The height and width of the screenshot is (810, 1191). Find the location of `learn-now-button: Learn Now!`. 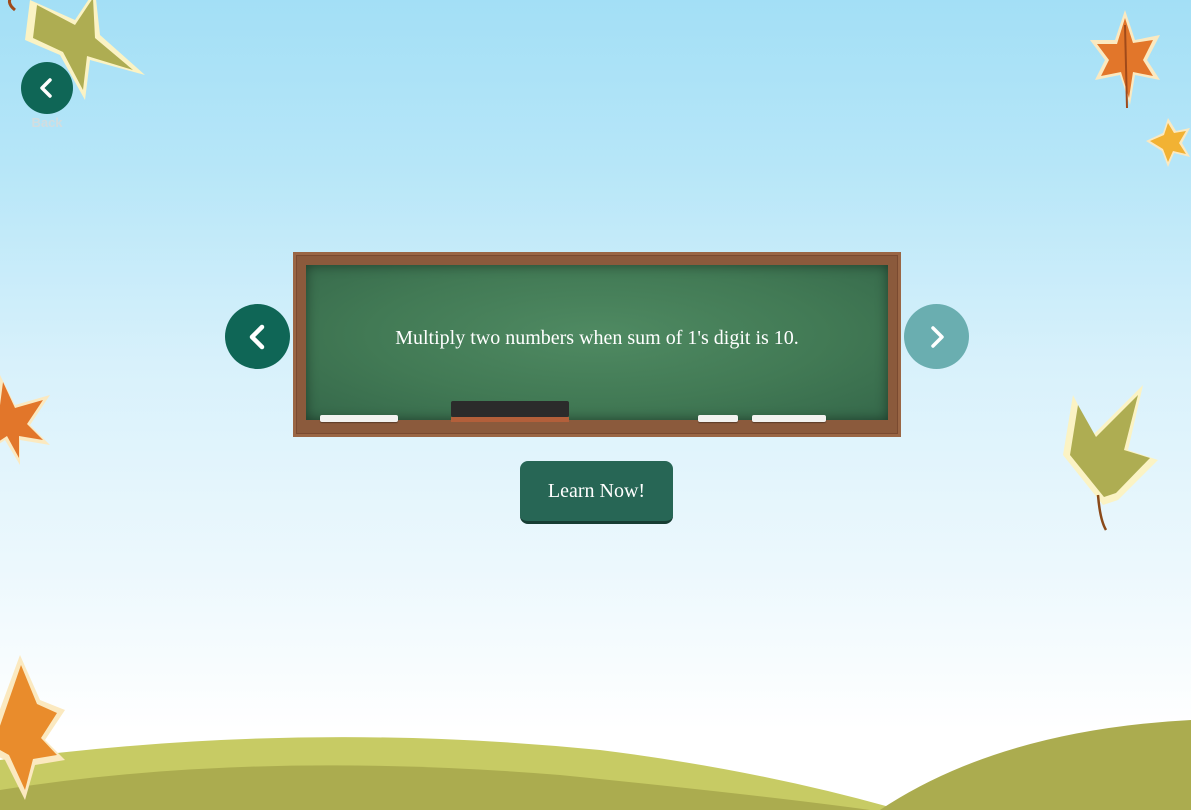

learn-now-button: Learn Now! is located at coordinates (596, 492).